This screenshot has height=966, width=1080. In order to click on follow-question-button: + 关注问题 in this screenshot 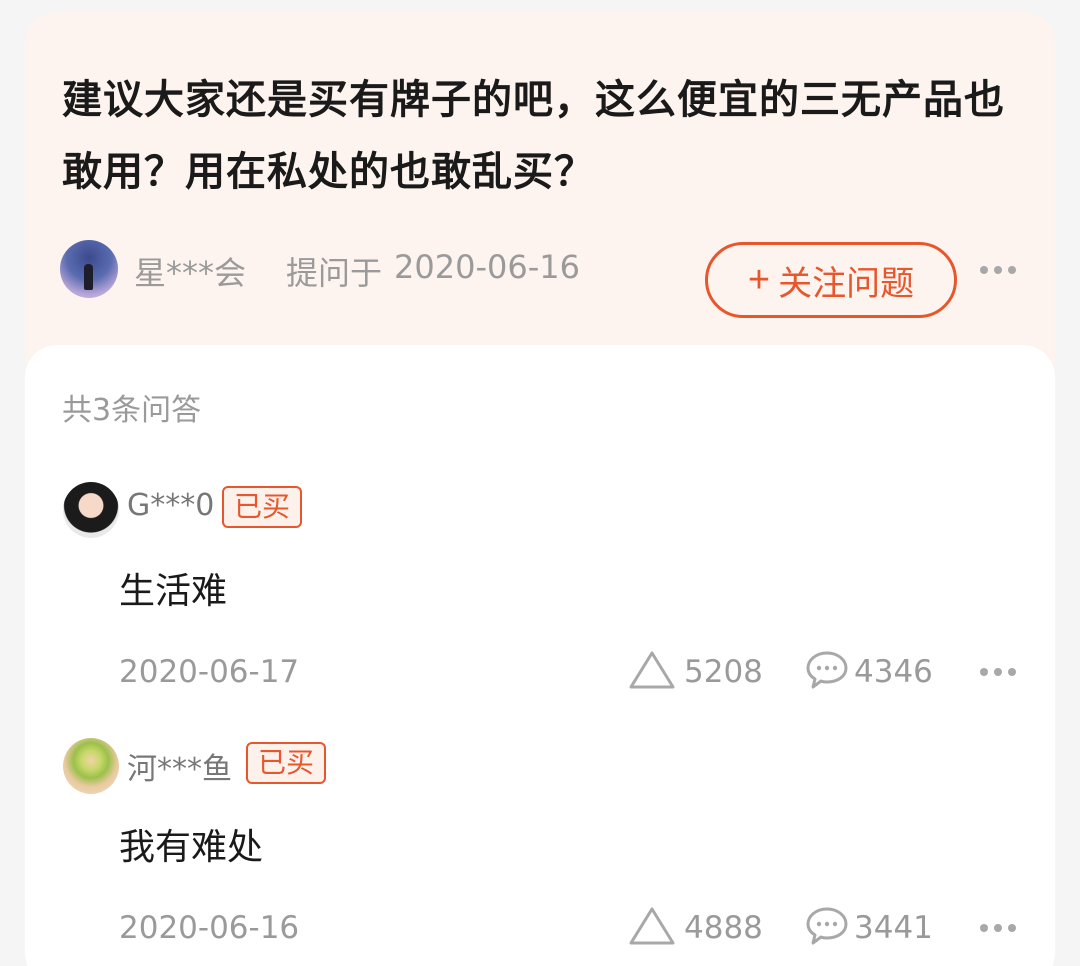, I will do `click(831, 280)`.